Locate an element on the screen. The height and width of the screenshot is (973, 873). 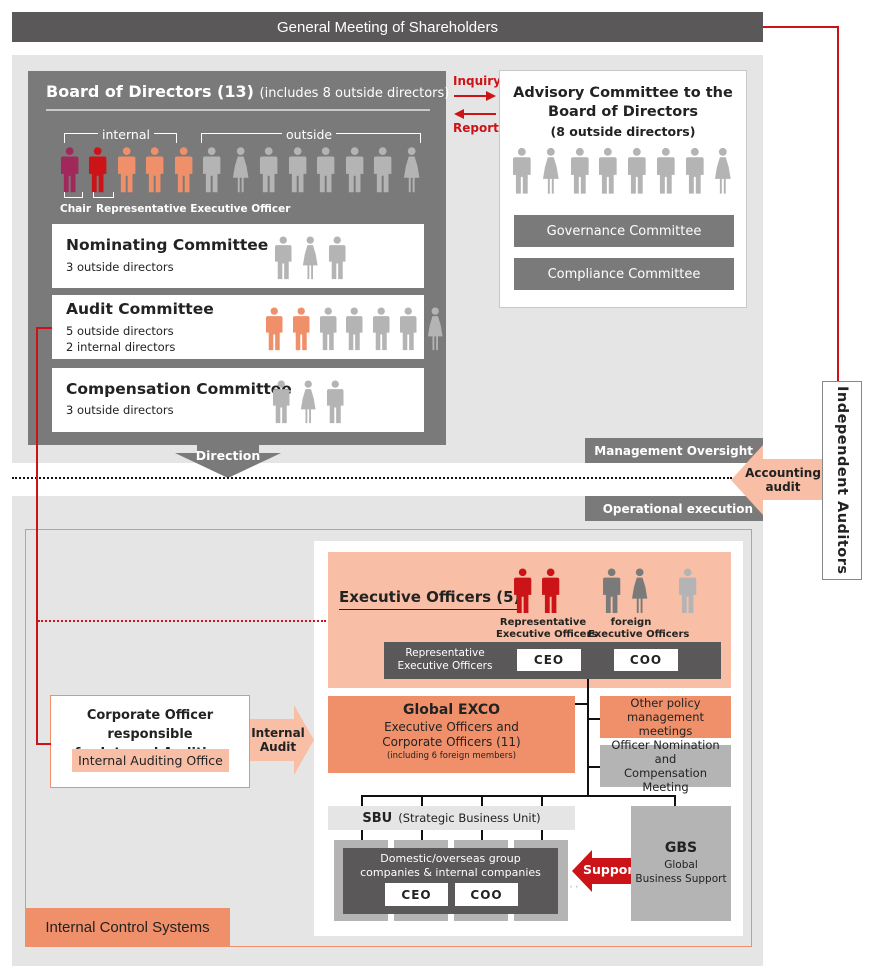
audit-committee-people is located at coordinates (359, 328).